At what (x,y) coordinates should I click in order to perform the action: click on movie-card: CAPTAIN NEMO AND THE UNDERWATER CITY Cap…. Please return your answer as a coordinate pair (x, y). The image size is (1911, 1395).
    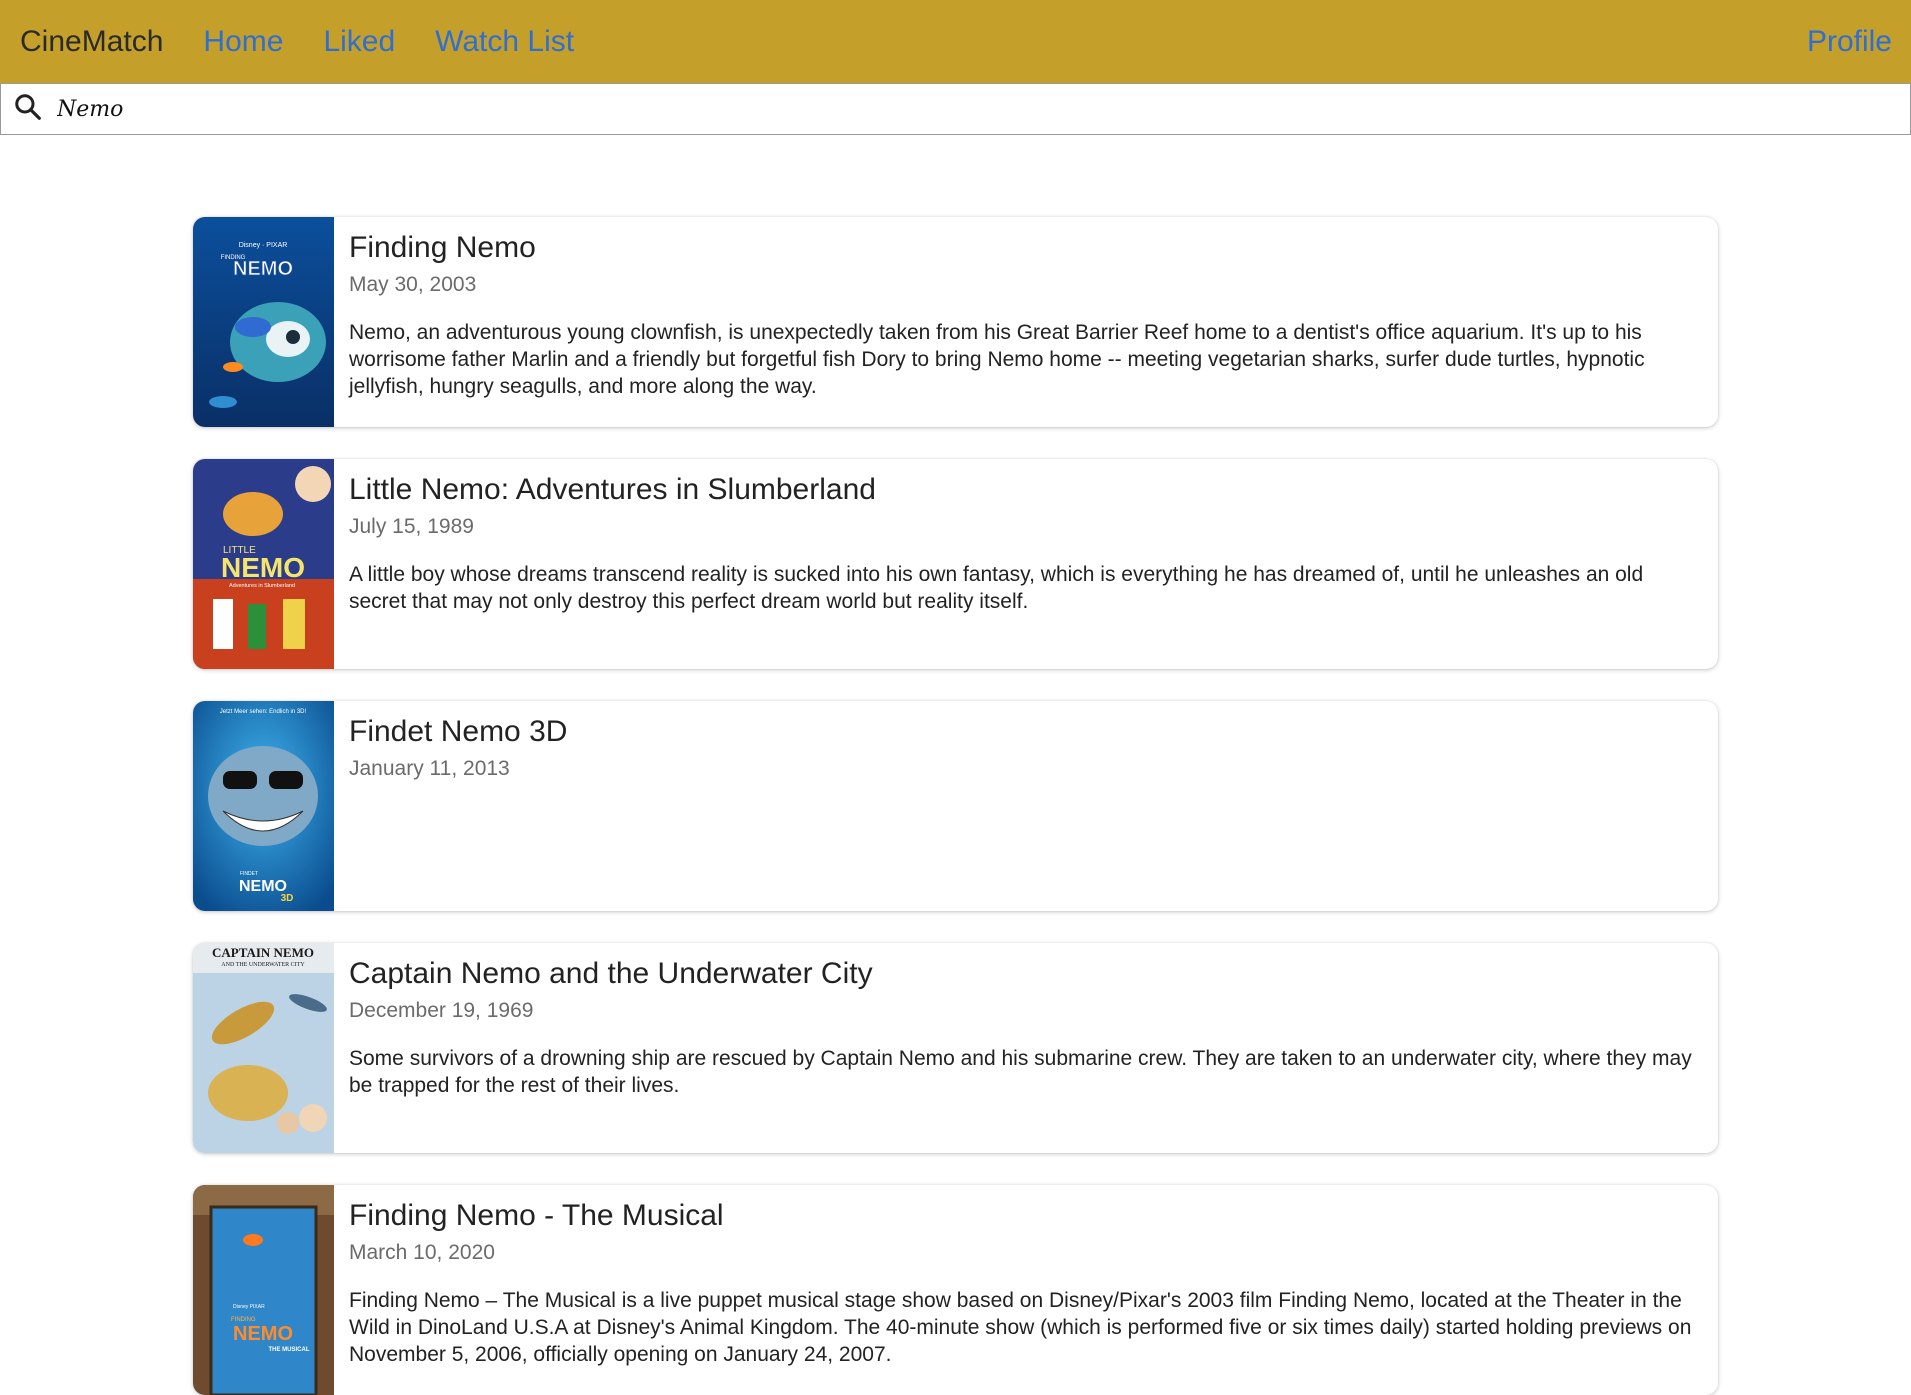
    Looking at the image, I should click on (955, 1048).